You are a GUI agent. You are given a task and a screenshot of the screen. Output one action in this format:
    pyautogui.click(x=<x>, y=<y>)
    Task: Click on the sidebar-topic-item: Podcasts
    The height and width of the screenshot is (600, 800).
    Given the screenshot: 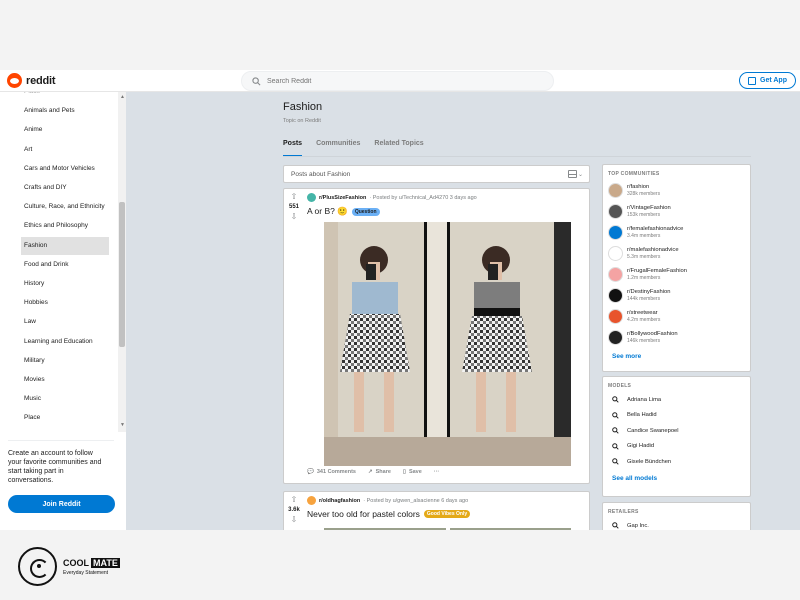 What is the action you would take?
    pyautogui.click(x=65, y=430)
    